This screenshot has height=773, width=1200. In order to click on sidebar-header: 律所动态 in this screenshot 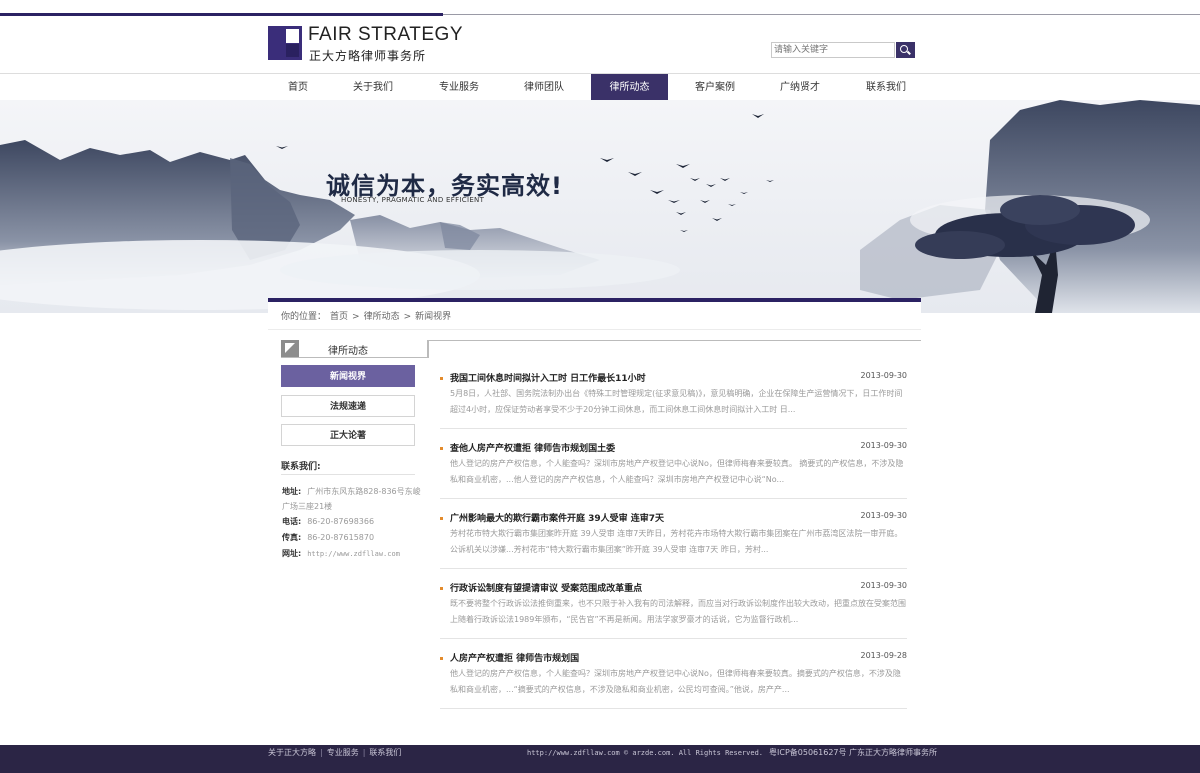, I will do `click(348, 349)`.